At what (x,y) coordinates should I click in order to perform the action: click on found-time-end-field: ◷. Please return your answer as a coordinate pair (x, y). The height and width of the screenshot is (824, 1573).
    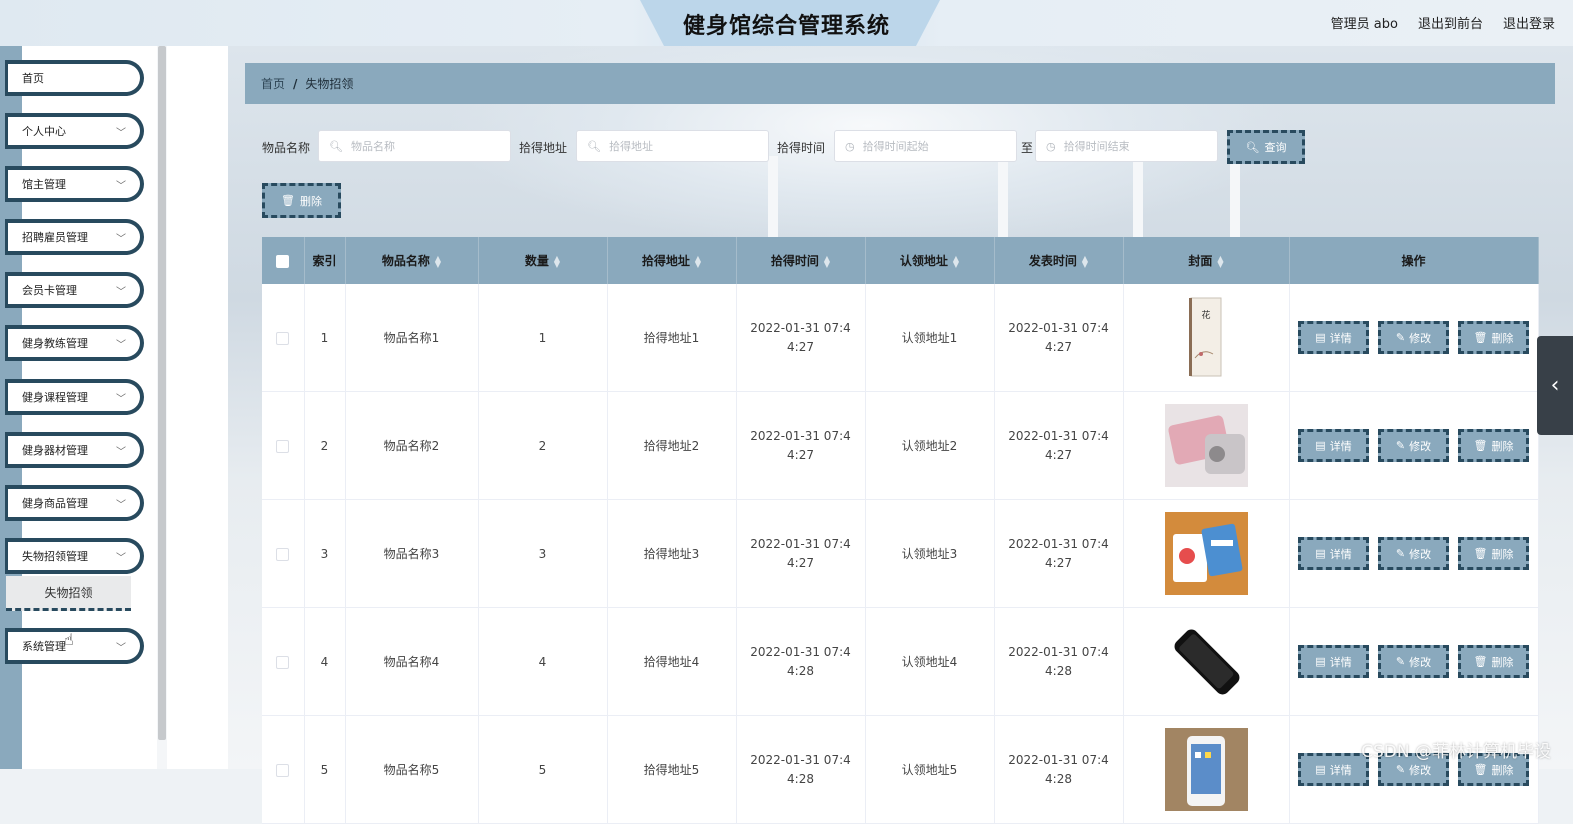
    Looking at the image, I should click on (1126, 146).